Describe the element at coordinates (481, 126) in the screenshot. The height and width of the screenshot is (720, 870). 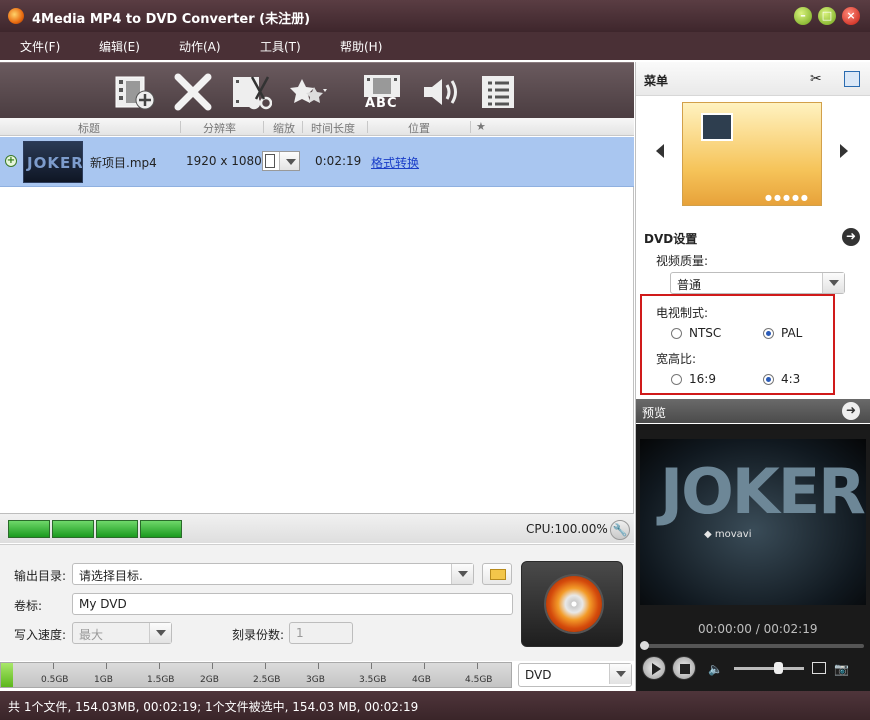
I see `col-star: ★` at that location.